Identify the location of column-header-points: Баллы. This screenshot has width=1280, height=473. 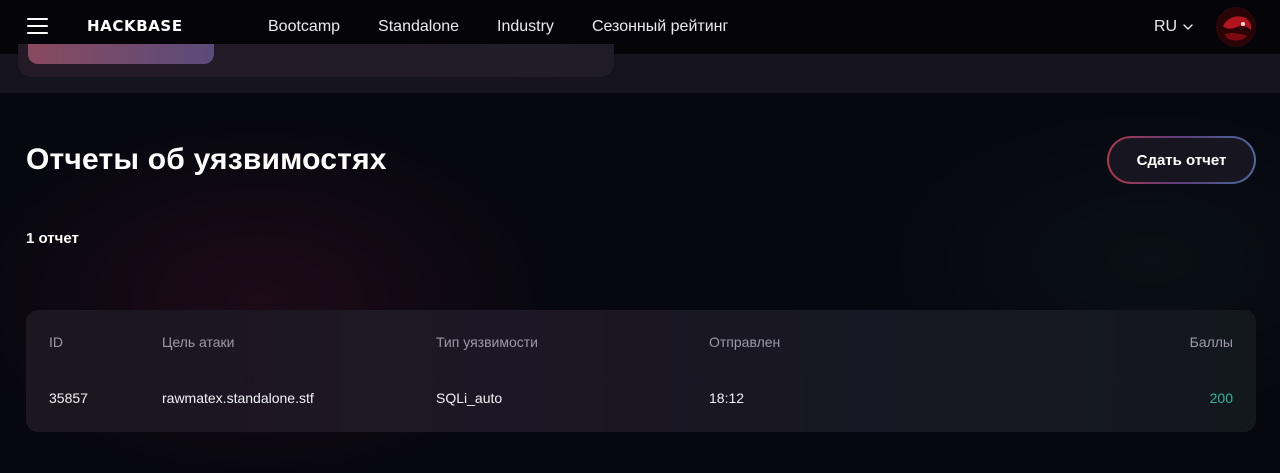
(1211, 342).